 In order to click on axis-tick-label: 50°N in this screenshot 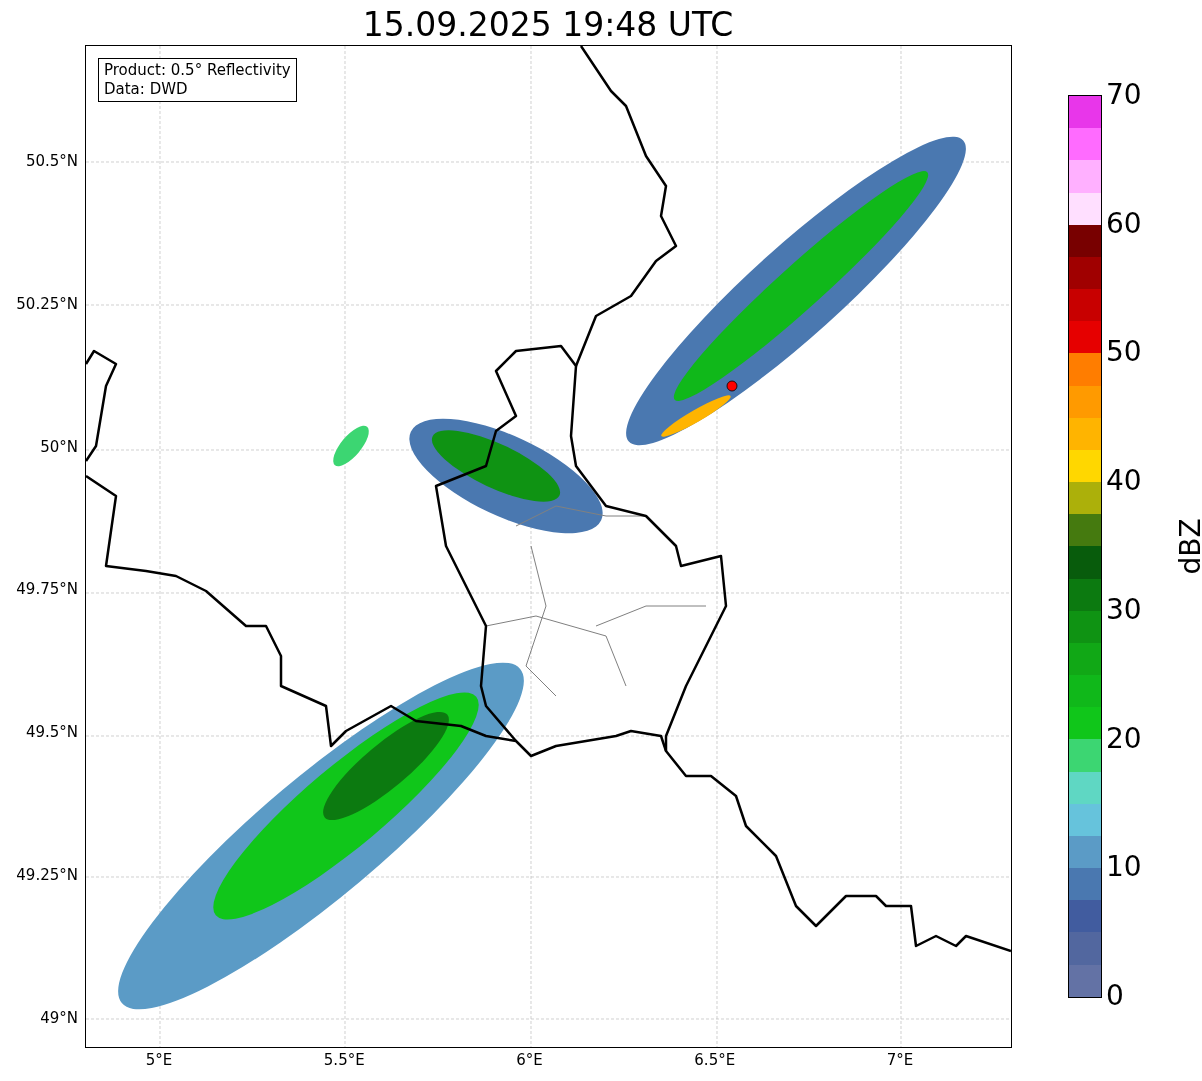, I will do `click(59, 446)`.